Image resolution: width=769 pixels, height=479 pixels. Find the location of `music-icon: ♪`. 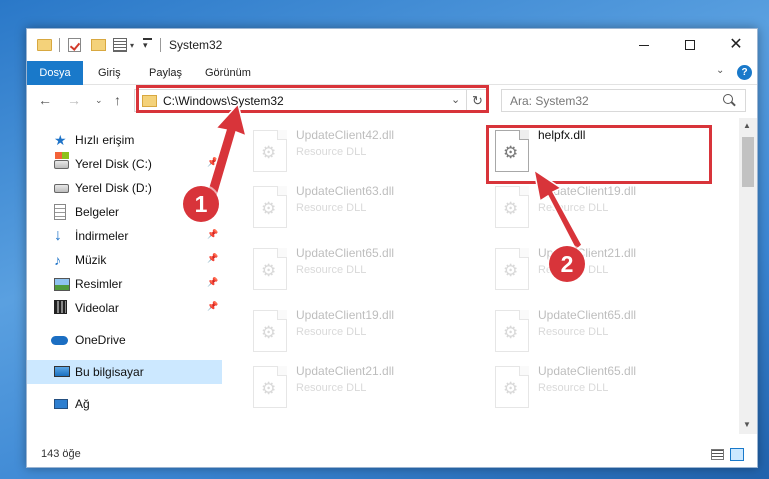

music-icon: ♪ is located at coordinates (57, 260).